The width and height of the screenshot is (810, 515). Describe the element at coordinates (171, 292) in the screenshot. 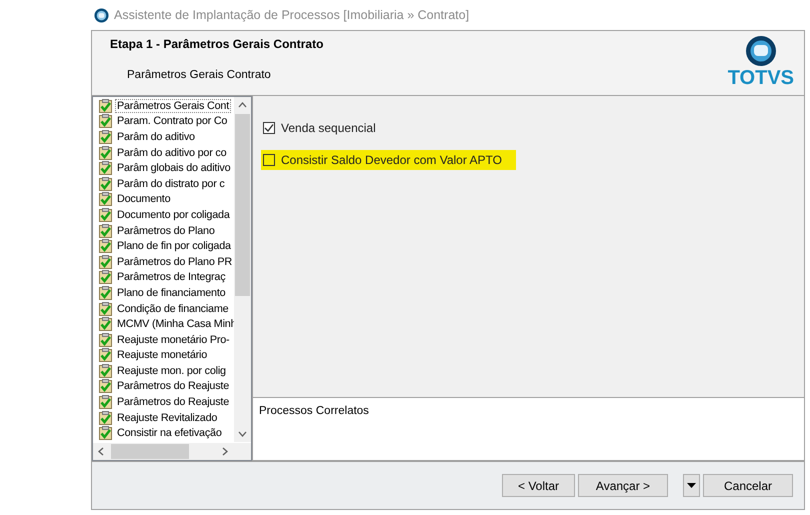

I see `step-item: Plano de financiamento` at that location.